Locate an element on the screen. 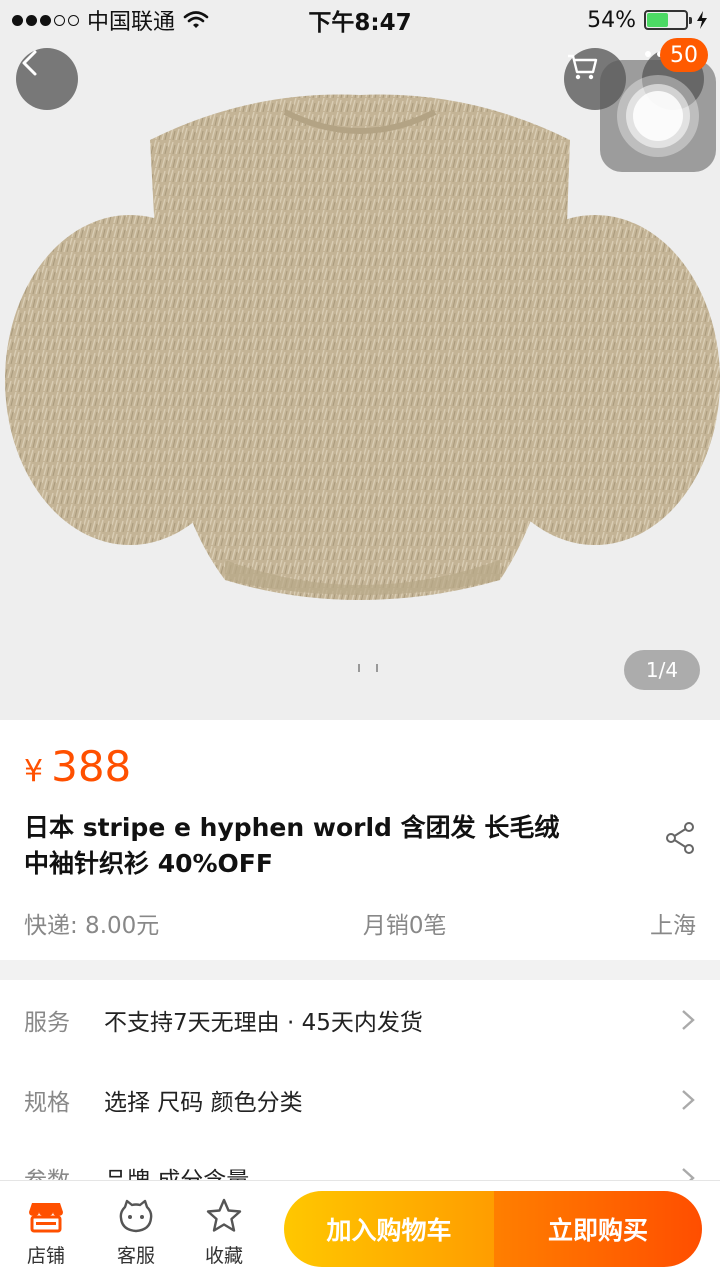  product-price: ¥ 388 is located at coordinates (77, 766).